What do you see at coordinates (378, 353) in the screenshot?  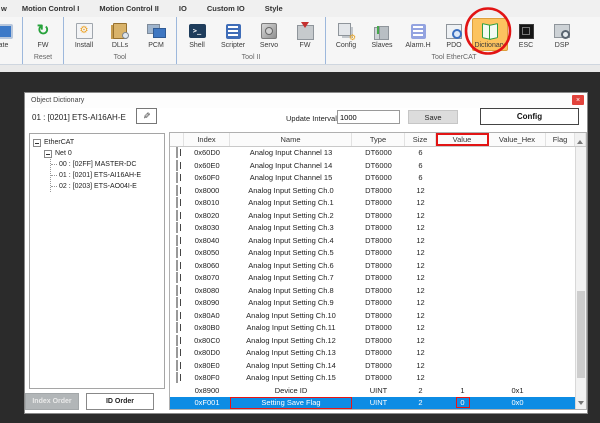 I see `table-row-0x80d0: 0x80D0 Analog Input Setting Ch.13 DT8000 12` at bounding box center [378, 353].